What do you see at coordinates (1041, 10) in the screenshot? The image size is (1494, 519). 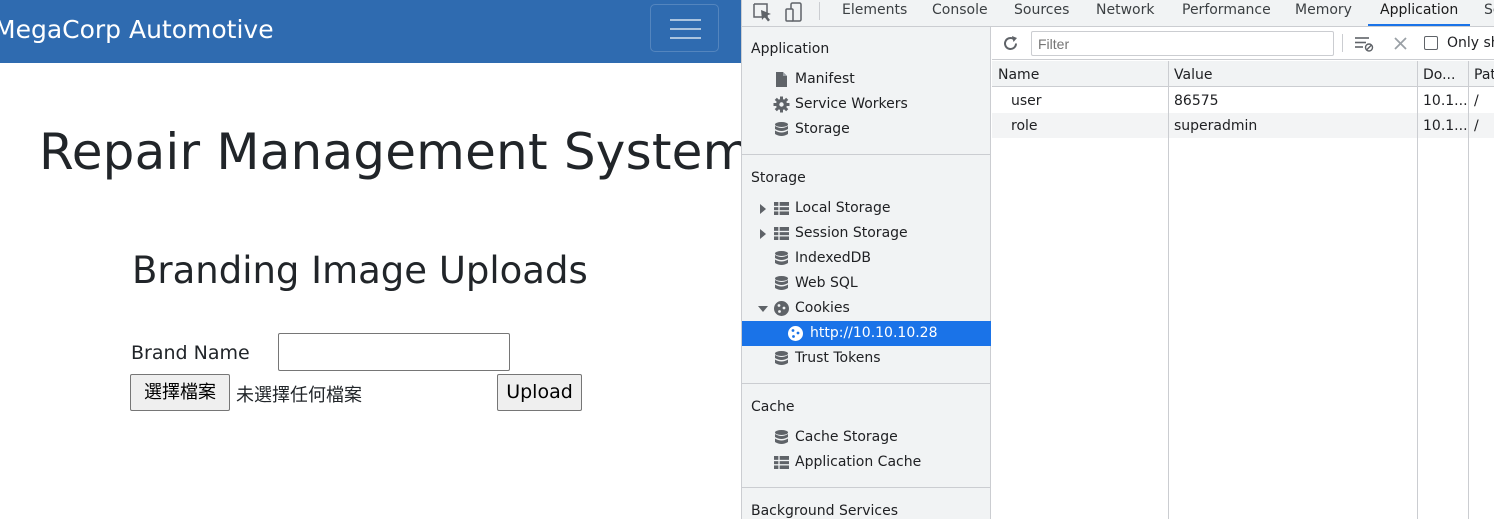 I see `tab-sources: Sources` at bounding box center [1041, 10].